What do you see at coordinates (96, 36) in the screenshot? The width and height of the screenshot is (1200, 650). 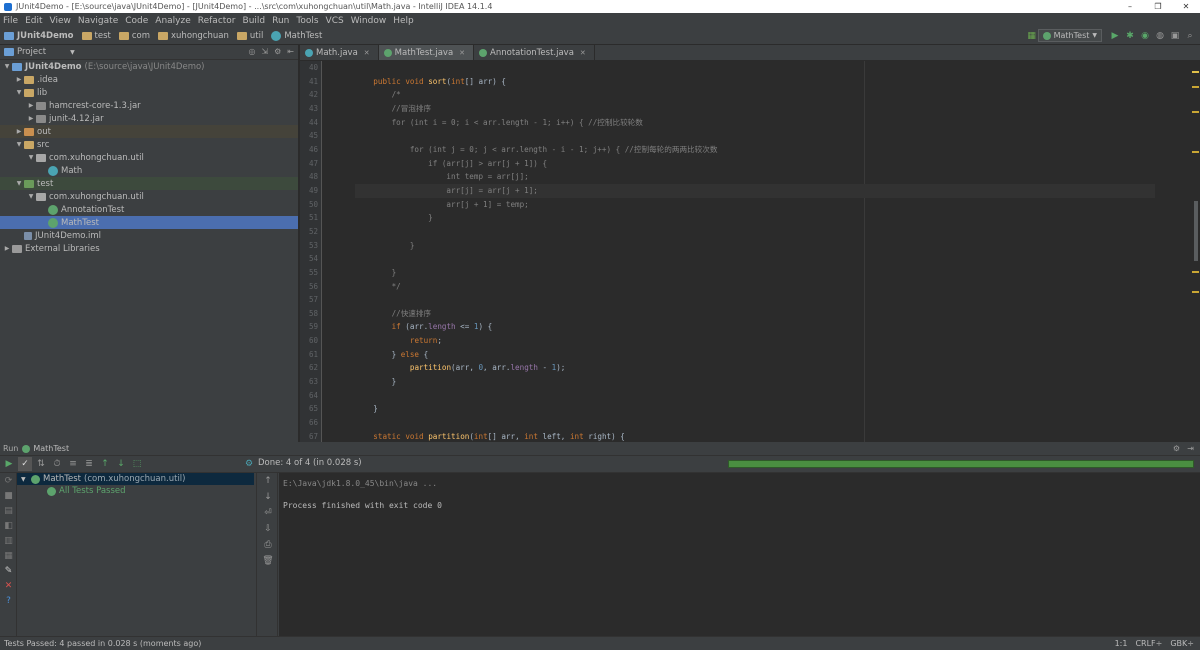 I see `breadcrumb-test: test` at bounding box center [96, 36].